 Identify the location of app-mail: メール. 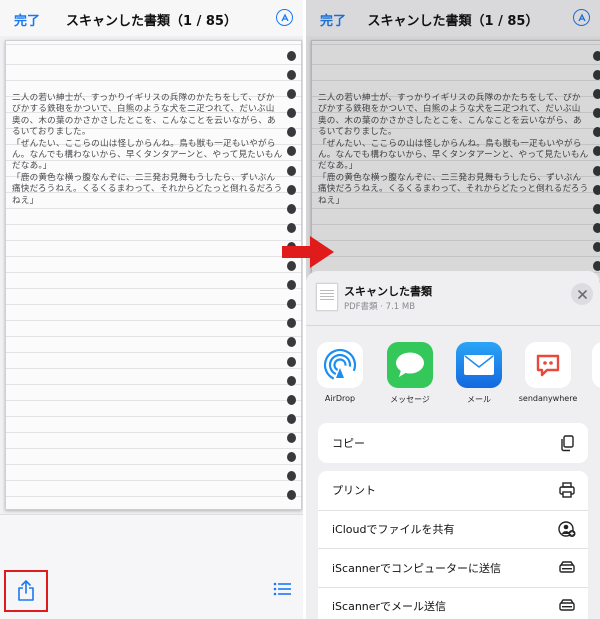
(479, 373).